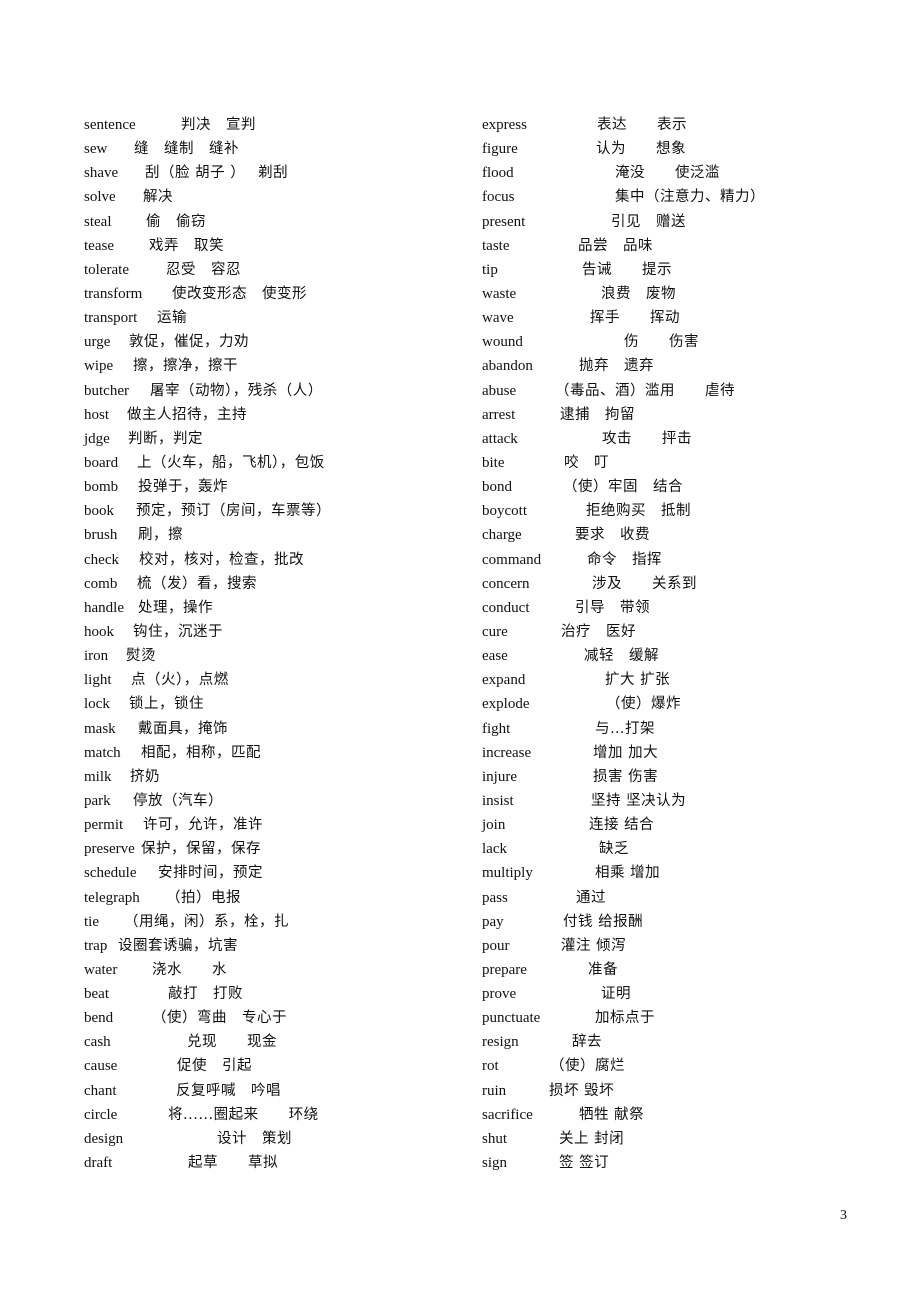  What do you see at coordinates (101, 462) in the screenshot?
I see `vocab-word: board` at bounding box center [101, 462].